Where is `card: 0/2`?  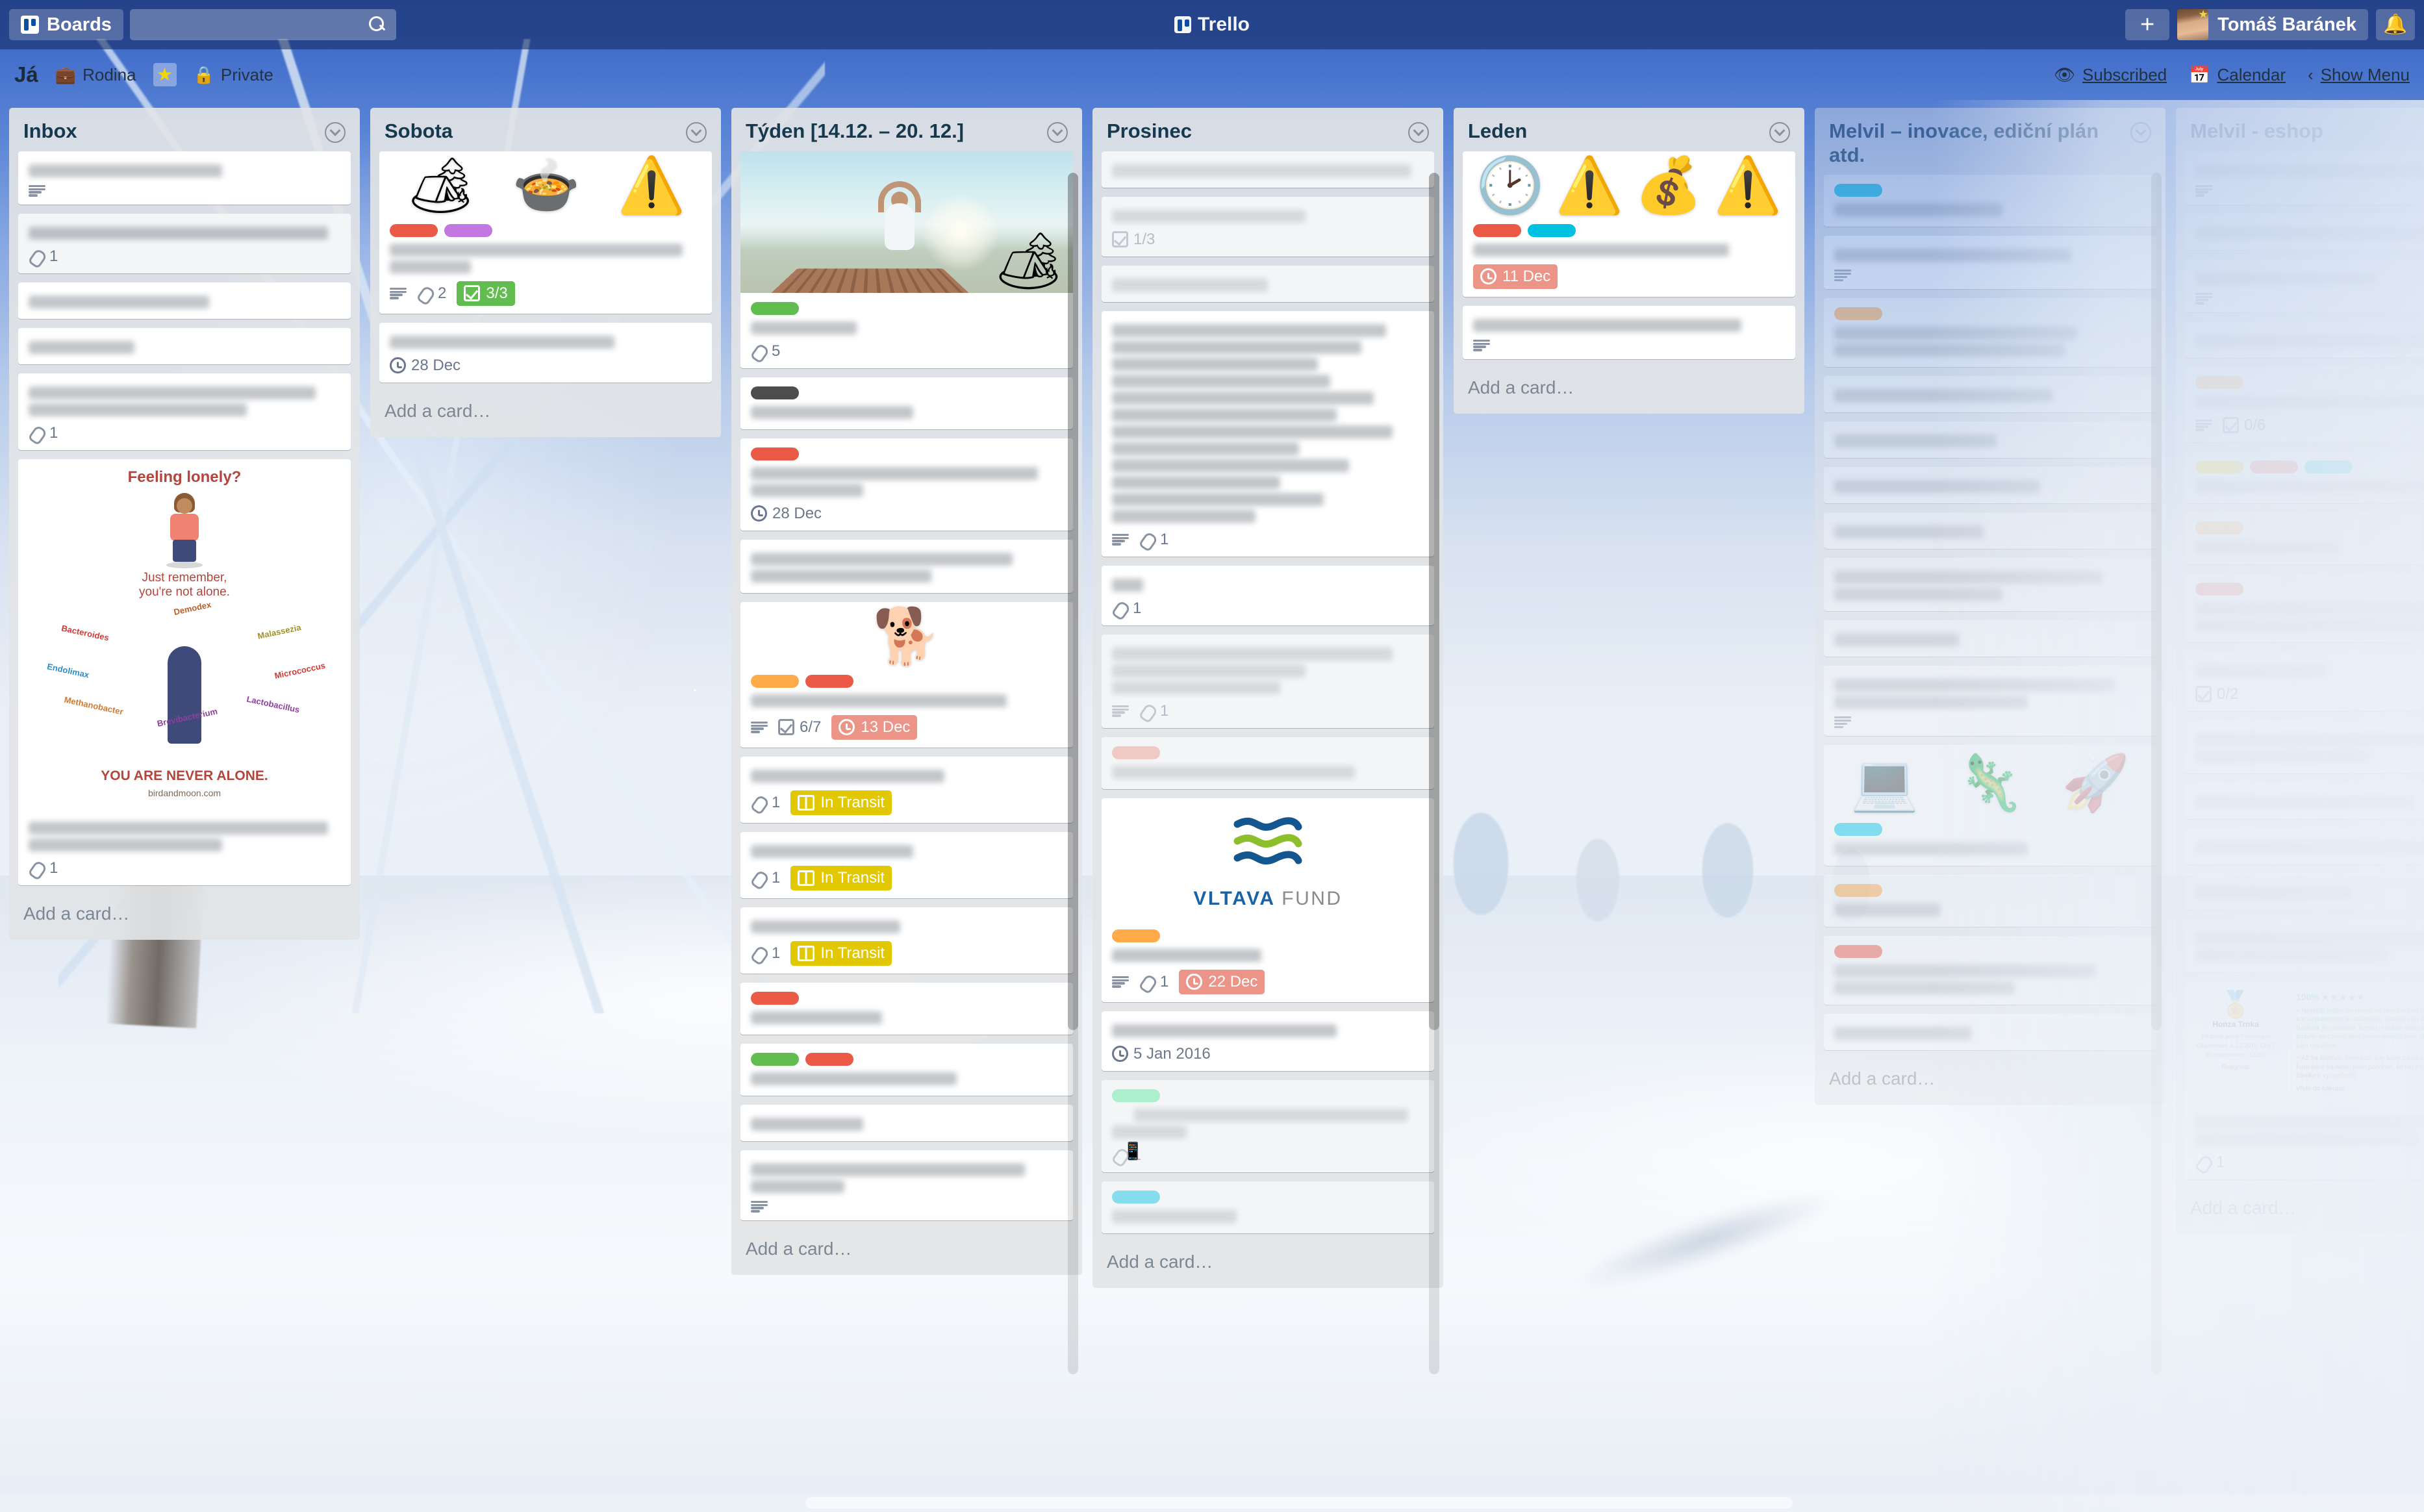 card: 0/2 is located at coordinates (2304, 681).